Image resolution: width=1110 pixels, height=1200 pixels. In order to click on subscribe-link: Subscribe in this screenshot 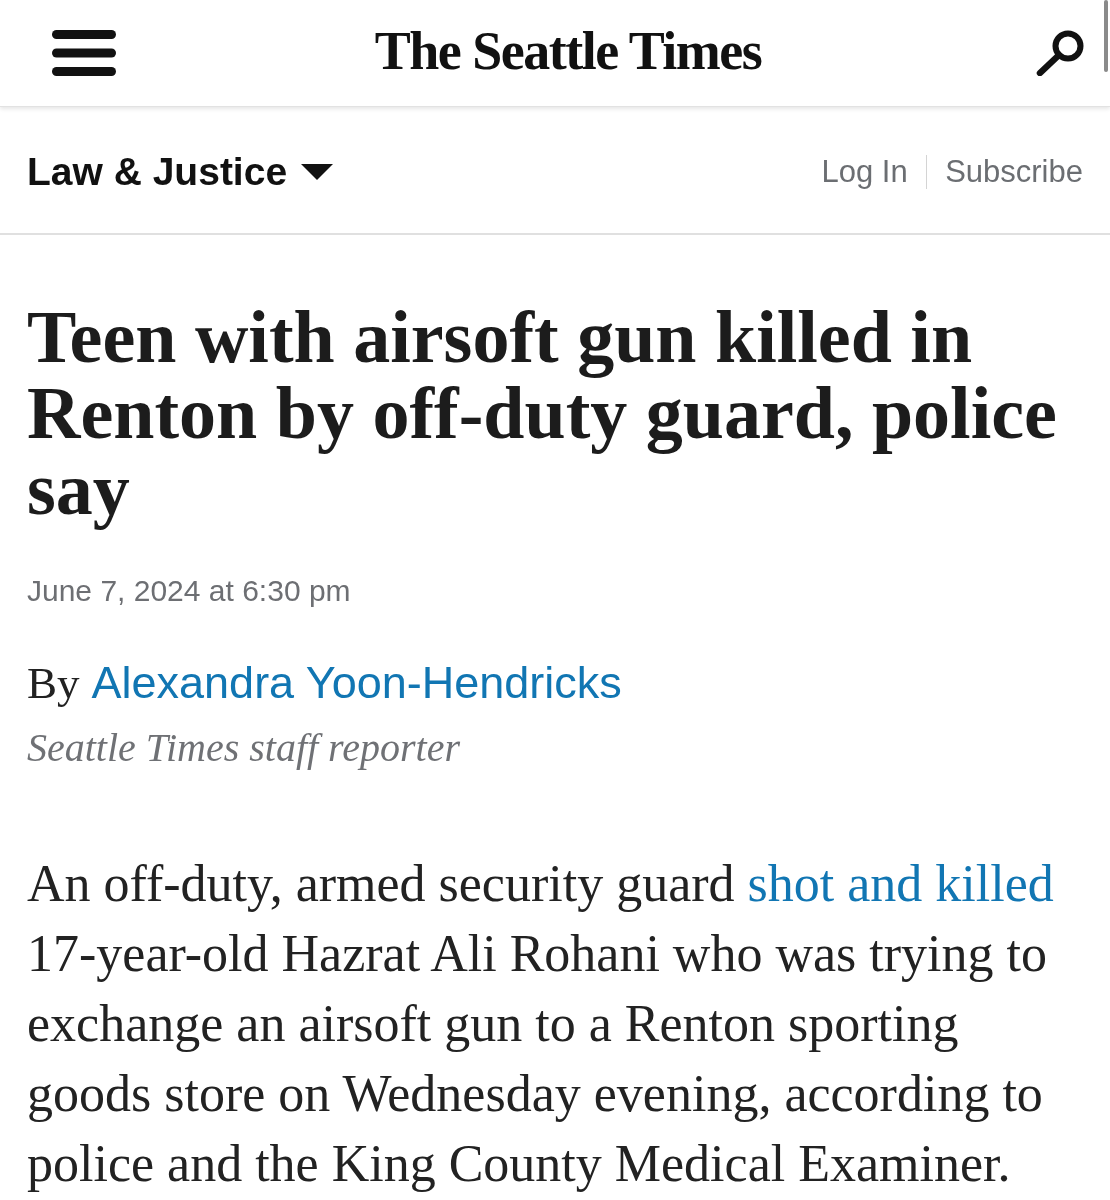, I will do `click(1014, 172)`.